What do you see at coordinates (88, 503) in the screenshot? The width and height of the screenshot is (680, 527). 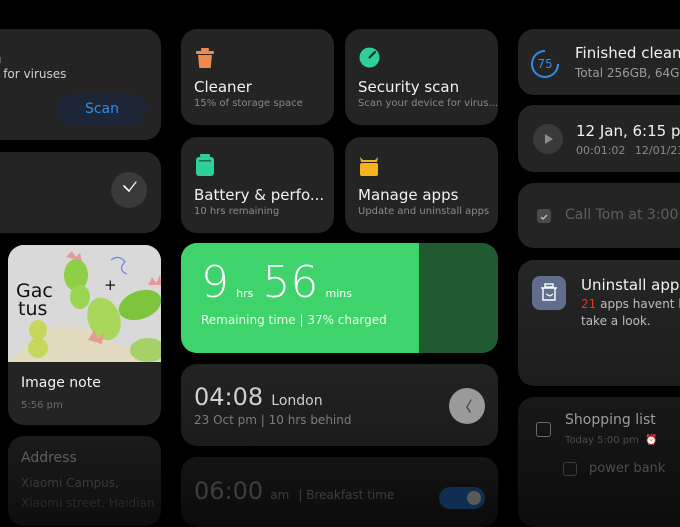 I see `address-line-2: Xiaomi street, Haidian` at bounding box center [88, 503].